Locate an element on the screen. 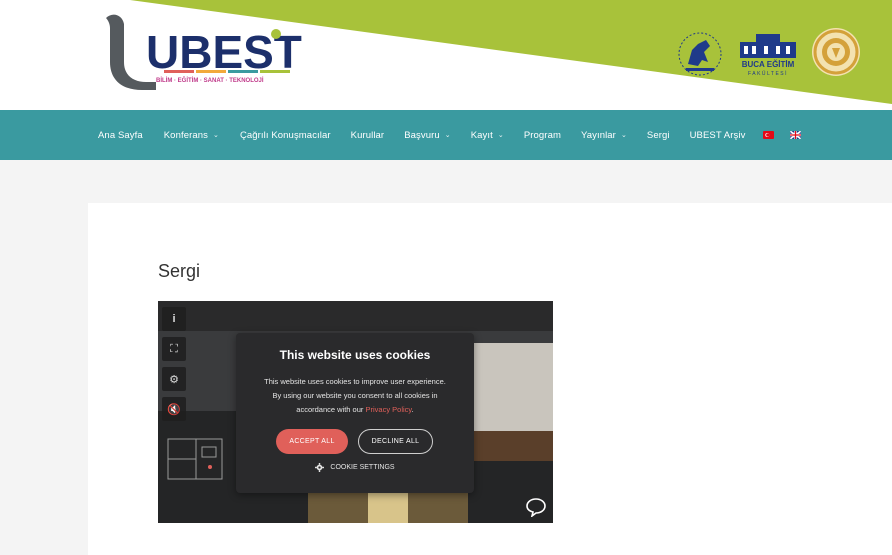  accept-all-button: ACCEPT ALL is located at coordinates (312, 441).